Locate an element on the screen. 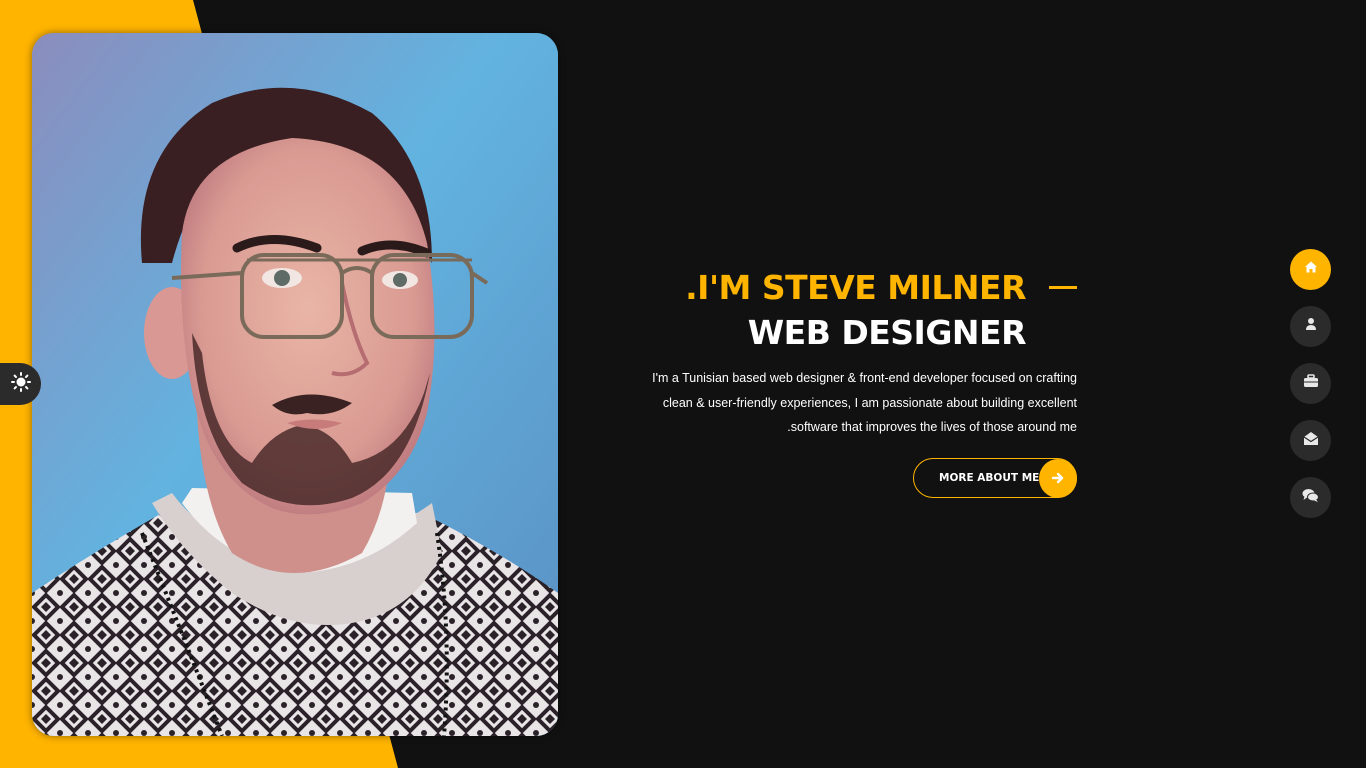 This screenshot has width=1366, height=768. nav-contact-button is located at coordinates (1310, 440).